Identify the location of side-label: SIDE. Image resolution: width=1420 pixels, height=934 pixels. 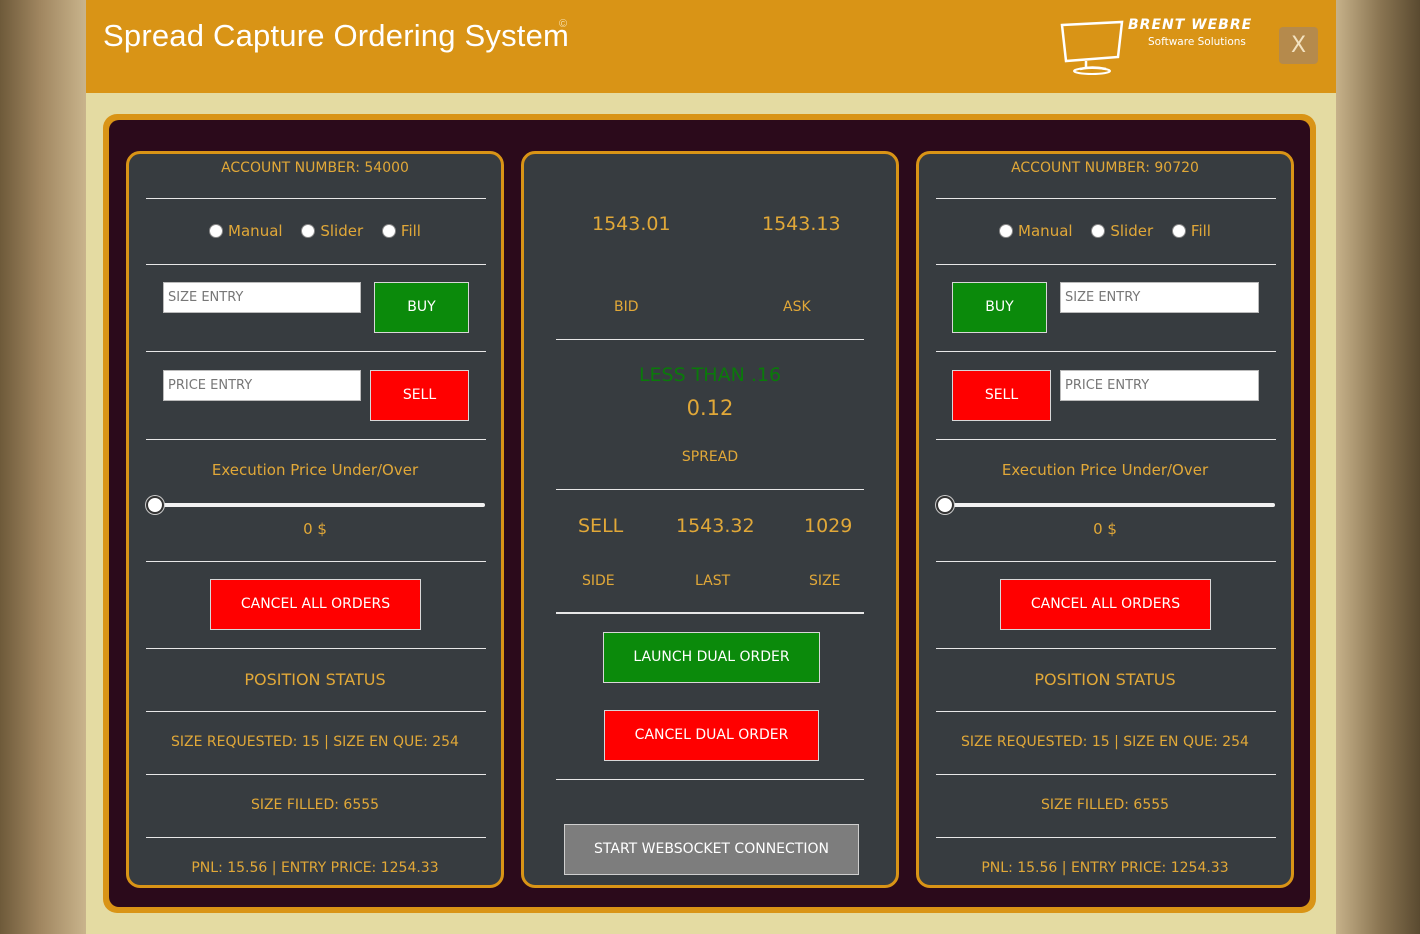
(598, 581).